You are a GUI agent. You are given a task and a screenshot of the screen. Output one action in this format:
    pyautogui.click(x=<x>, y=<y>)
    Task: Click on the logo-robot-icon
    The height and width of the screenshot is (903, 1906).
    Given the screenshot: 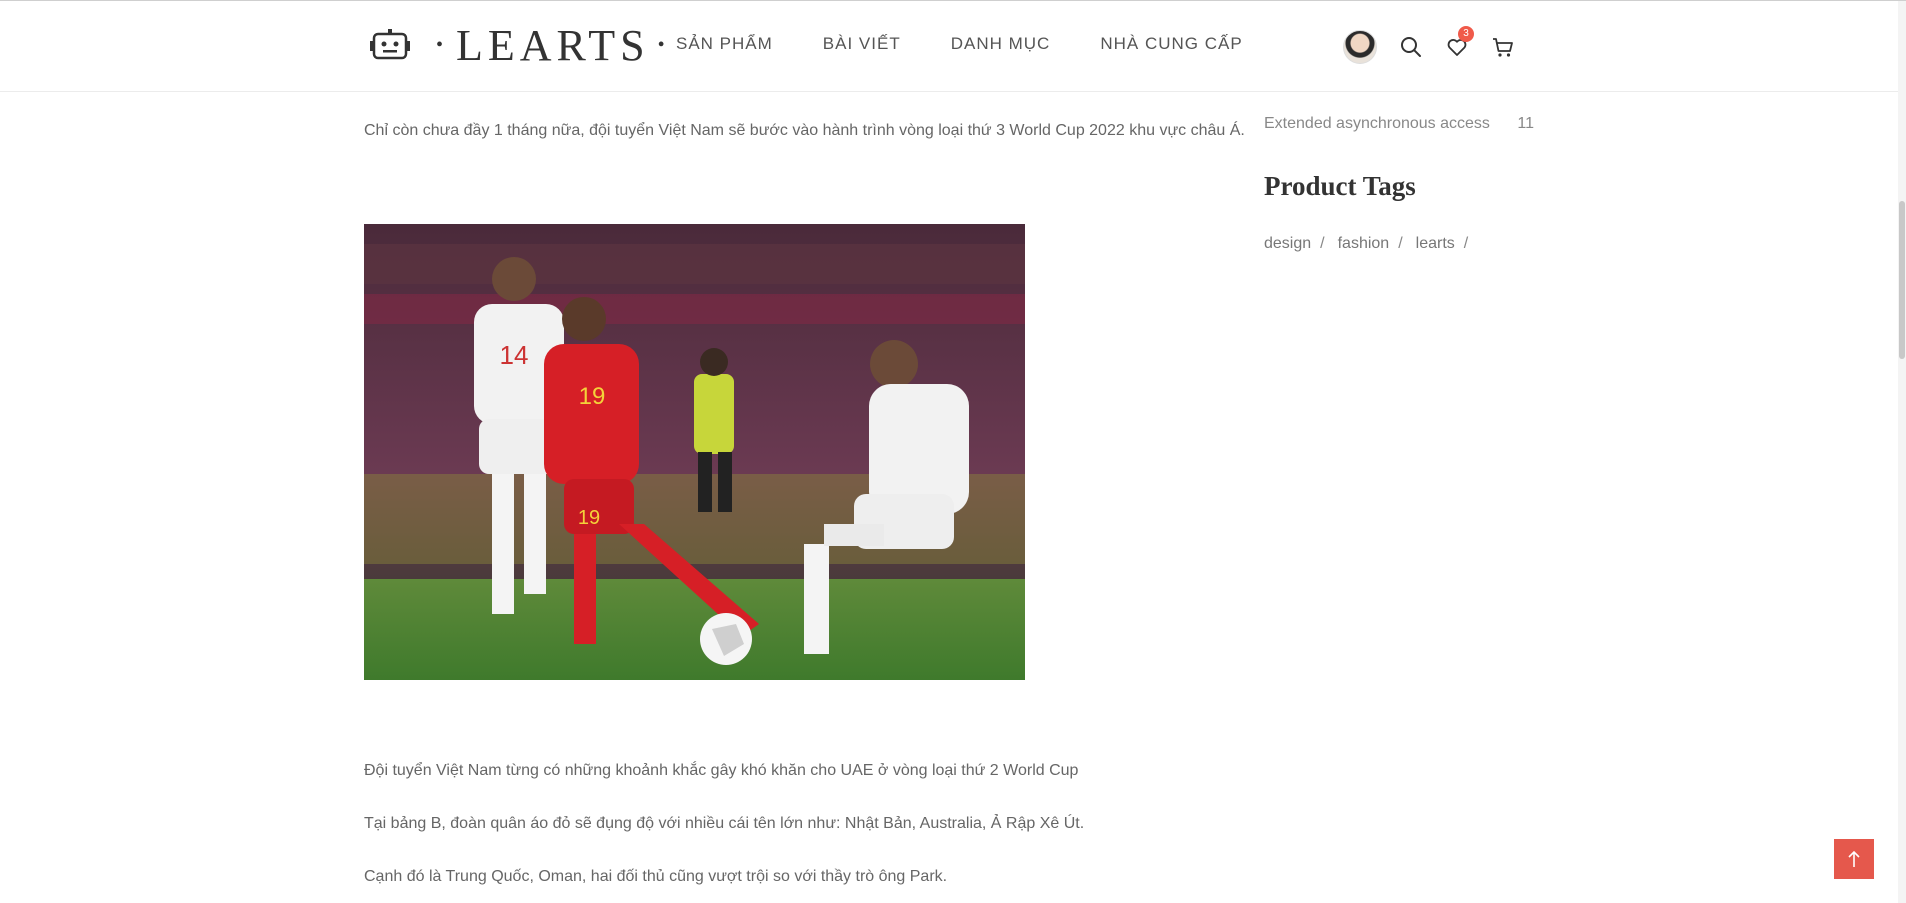 What is the action you would take?
    pyautogui.click(x=390, y=44)
    